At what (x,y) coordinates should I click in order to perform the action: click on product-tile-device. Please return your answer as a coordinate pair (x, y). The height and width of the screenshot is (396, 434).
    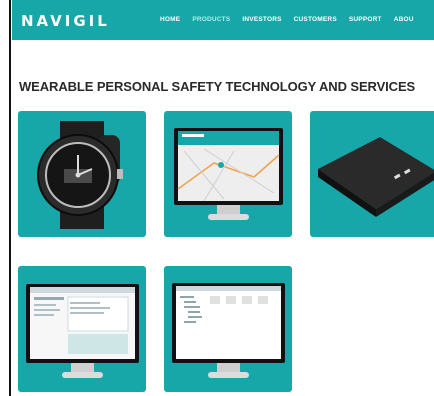
    Looking at the image, I should click on (372, 174).